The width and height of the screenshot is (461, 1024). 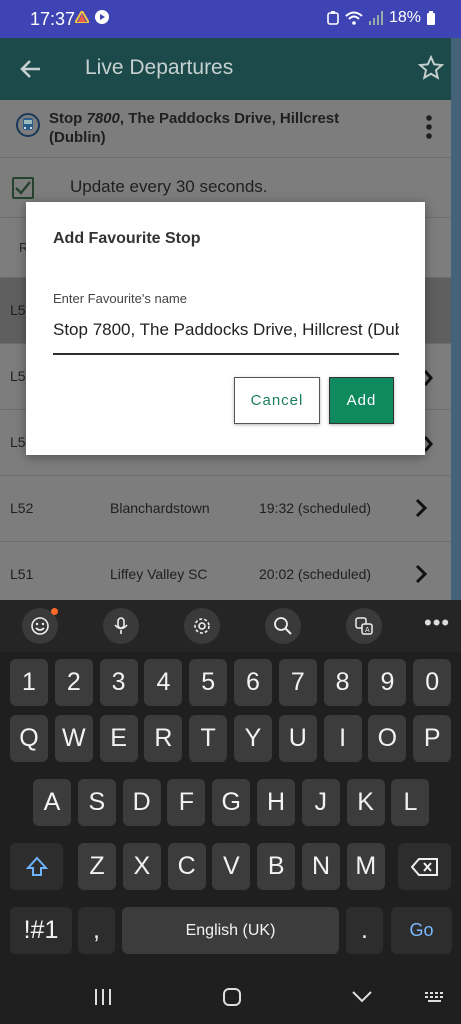 I want to click on keyboard-switch-icon, so click(x=435, y=999).